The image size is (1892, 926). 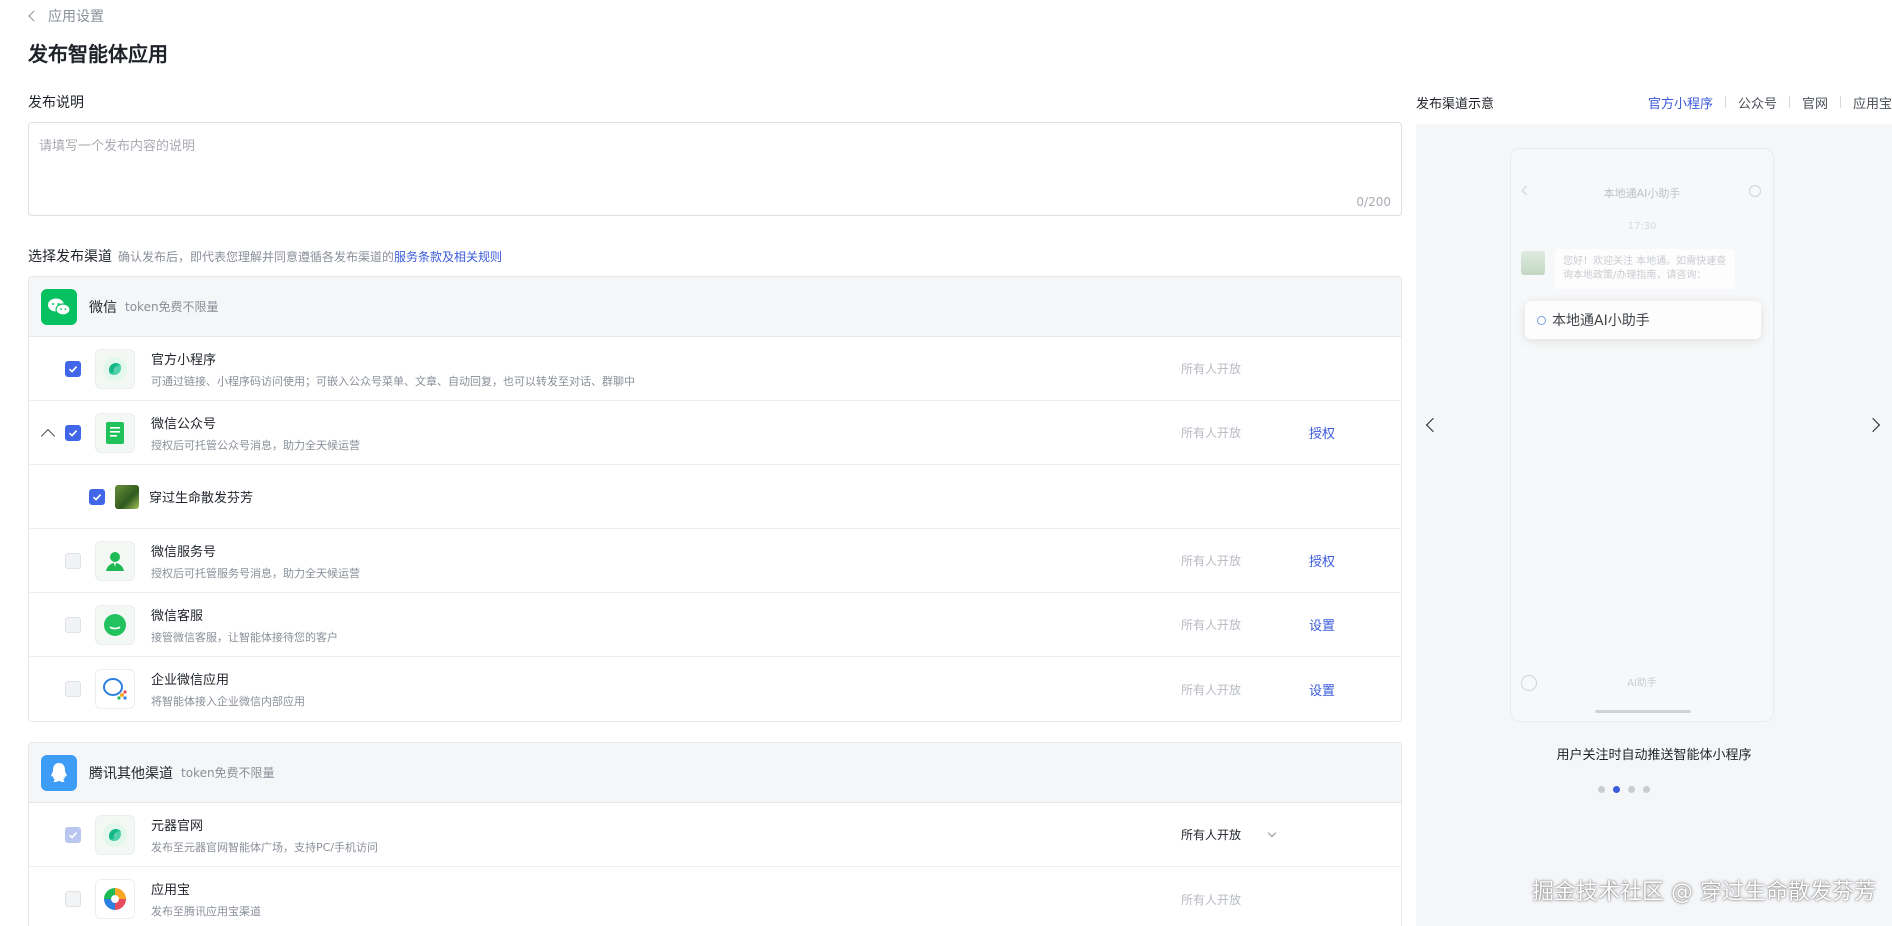 What do you see at coordinates (1645, 269) in the screenshot?
I see `welcome-message: 您好！欢迎关注 本地通。如需快速查询本地政策/办理指南，请咨询：` at bounding box center [1645, 269].